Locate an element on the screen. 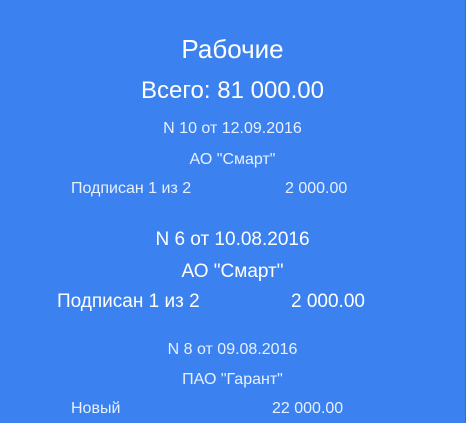 This screenshot has height=423, width=467. document-company: ПАО "Гарант" is located at coordinates (232, 379).